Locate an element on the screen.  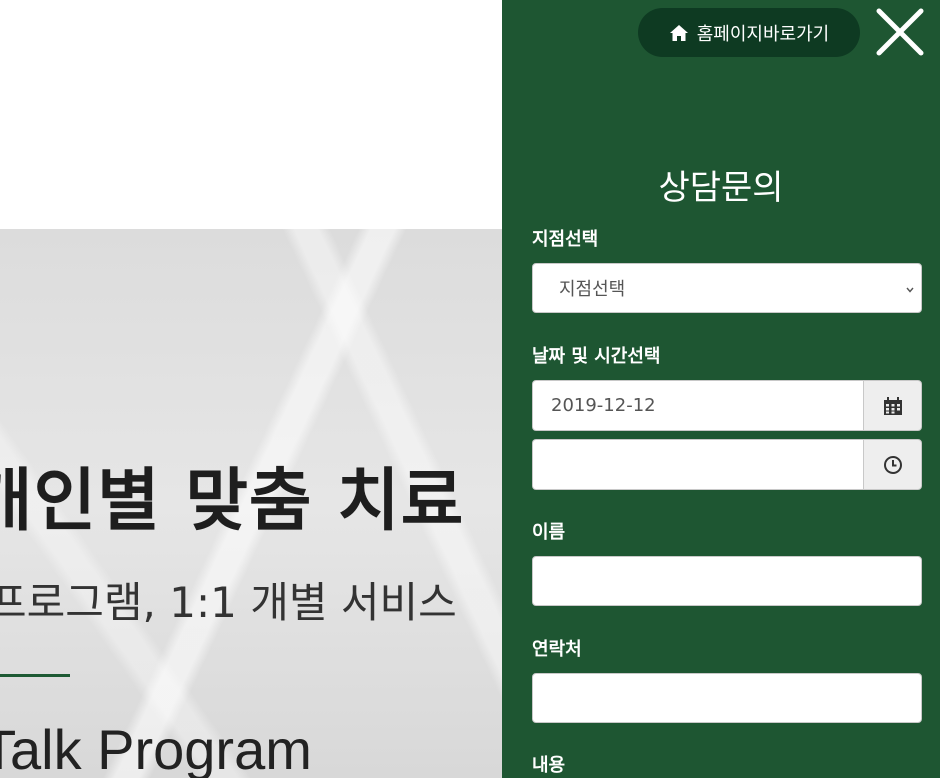
hero-divider is located at coordinates (35, 675).